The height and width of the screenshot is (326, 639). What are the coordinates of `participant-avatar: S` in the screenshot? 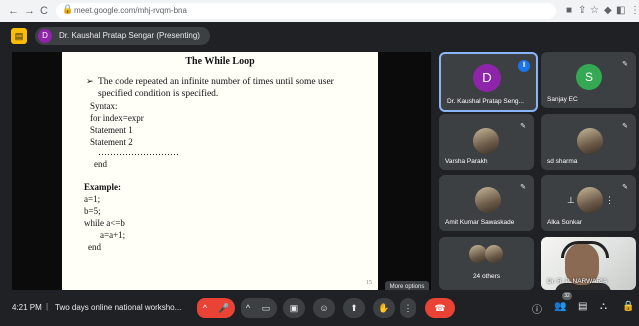 It's located at (589, 77).